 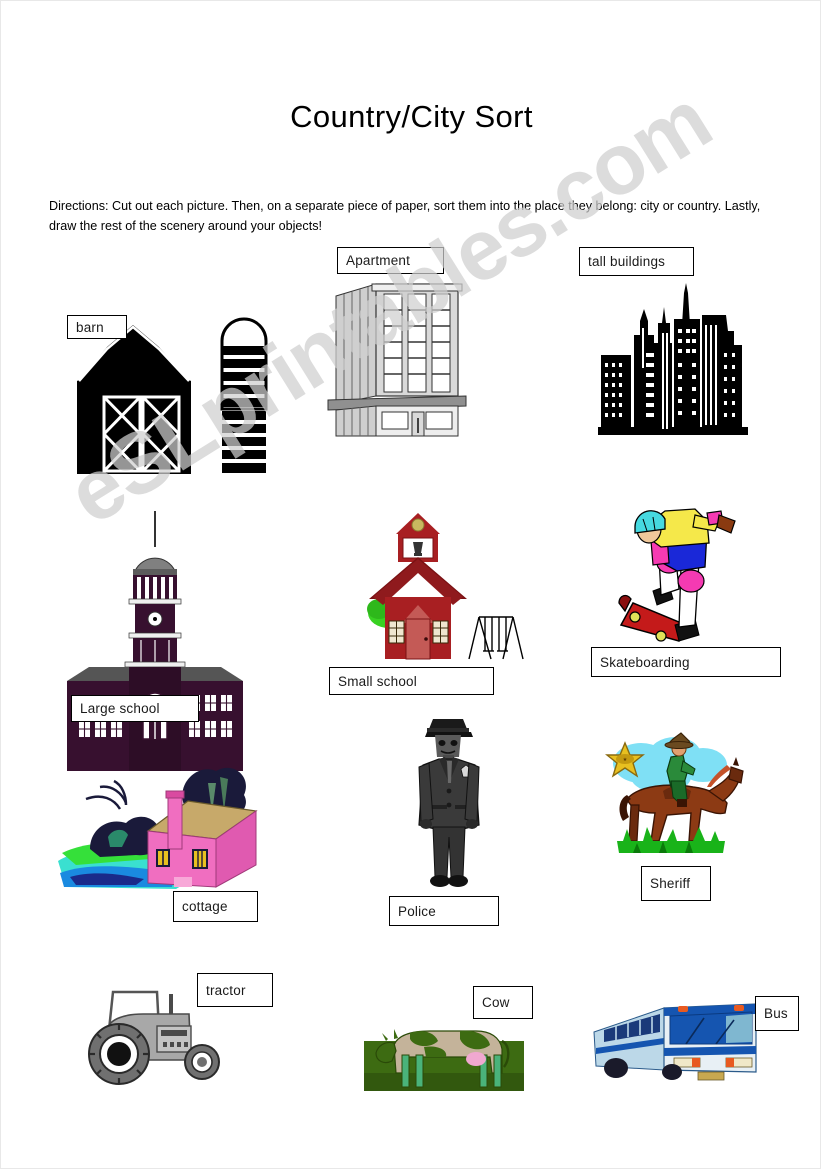 I want to click on picture-apartment, so click(x=398, y=358).